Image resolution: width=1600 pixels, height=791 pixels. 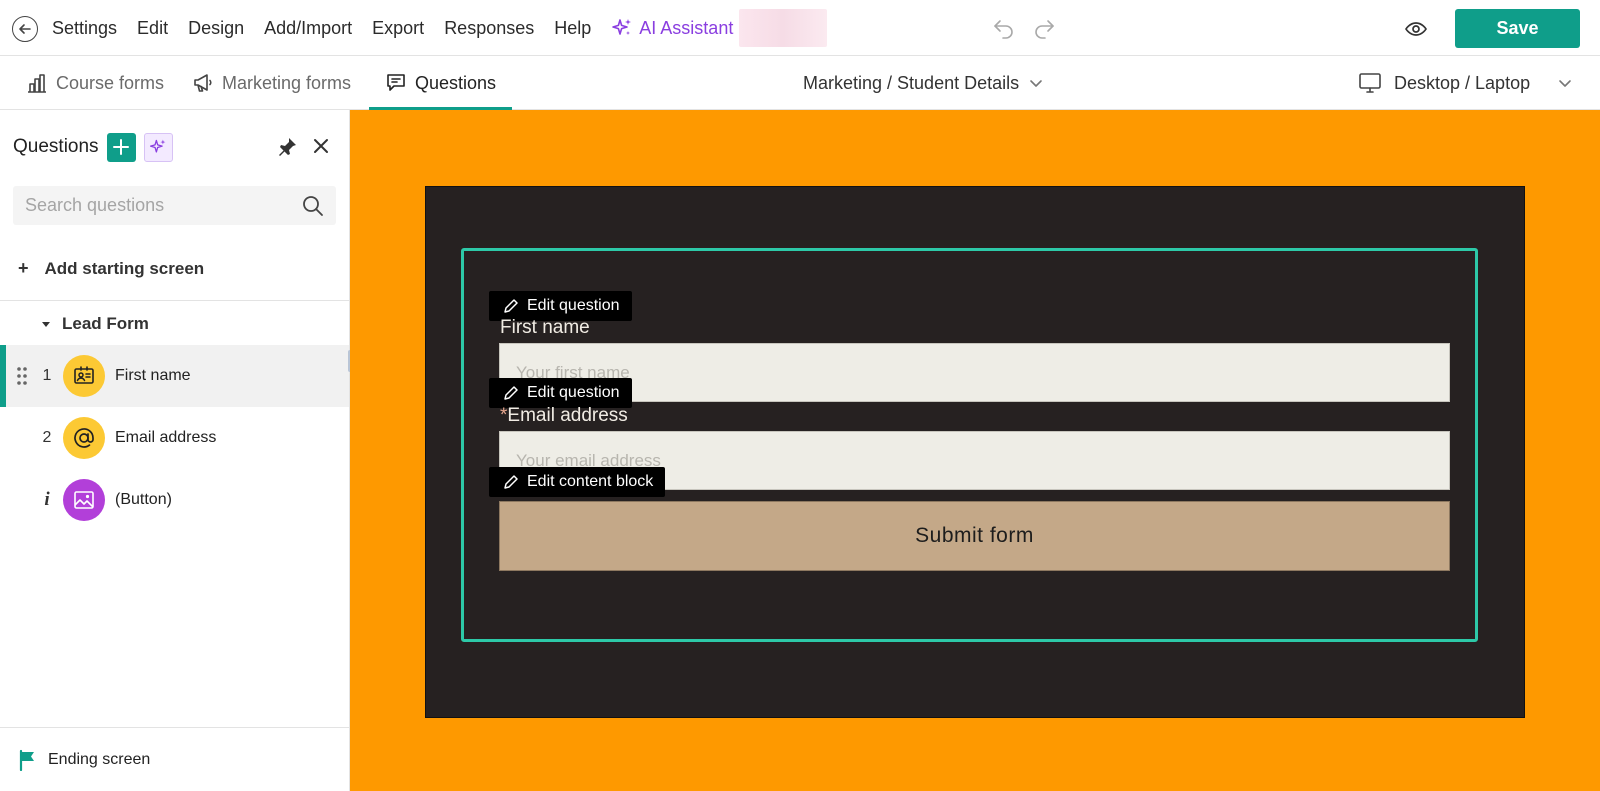 I want to click on save-button: Save, so click(x=1517, y=28).